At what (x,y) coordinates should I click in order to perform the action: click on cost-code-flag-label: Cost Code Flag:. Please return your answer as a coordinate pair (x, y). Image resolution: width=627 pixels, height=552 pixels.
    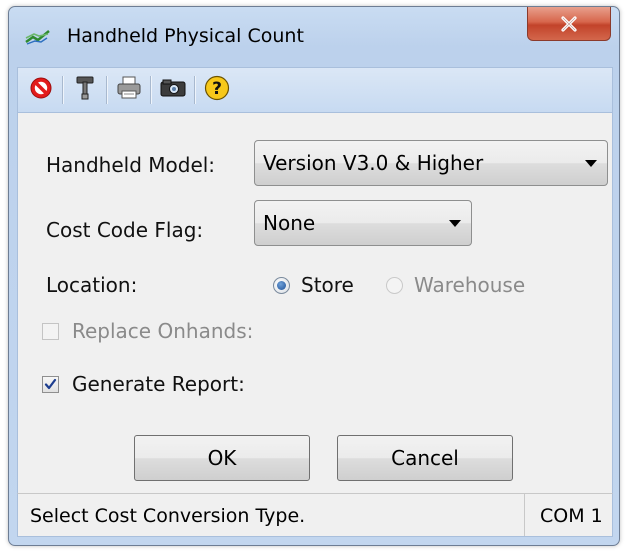
    Looking at the image, I should click on (125, 230).